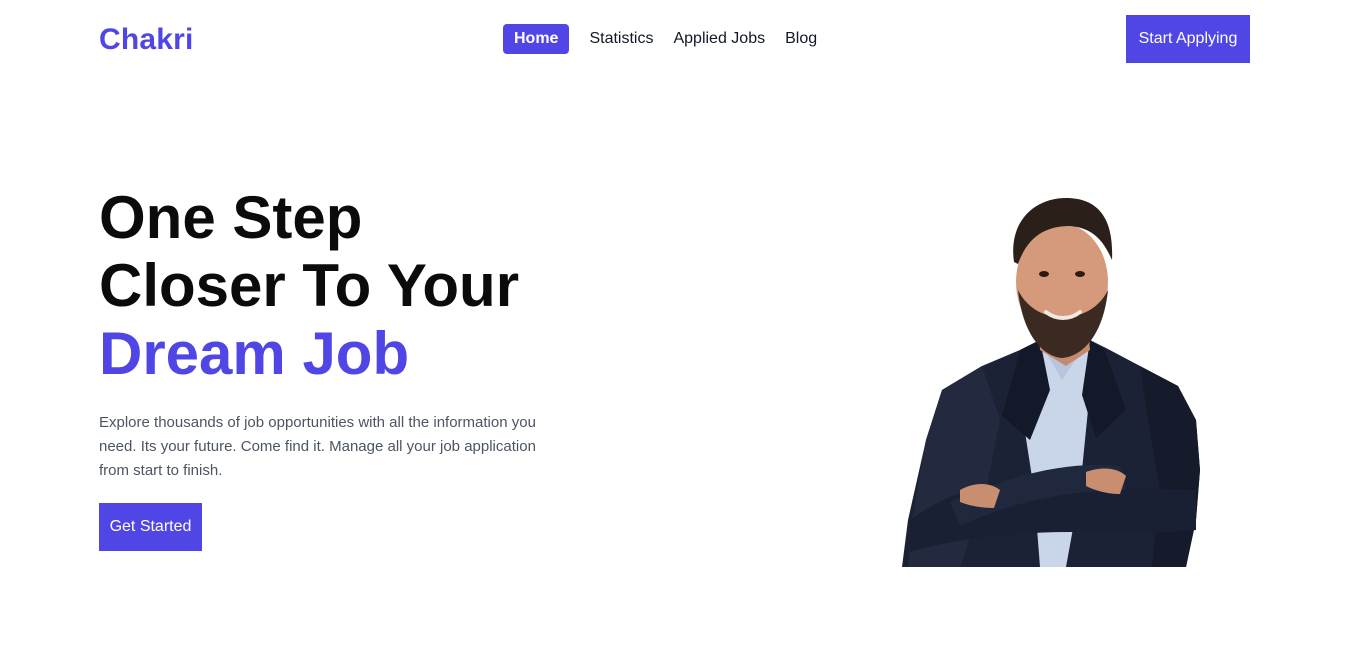  I want to click on hero-title: One Step Closer To Your Dream Job, so click(309, 286).